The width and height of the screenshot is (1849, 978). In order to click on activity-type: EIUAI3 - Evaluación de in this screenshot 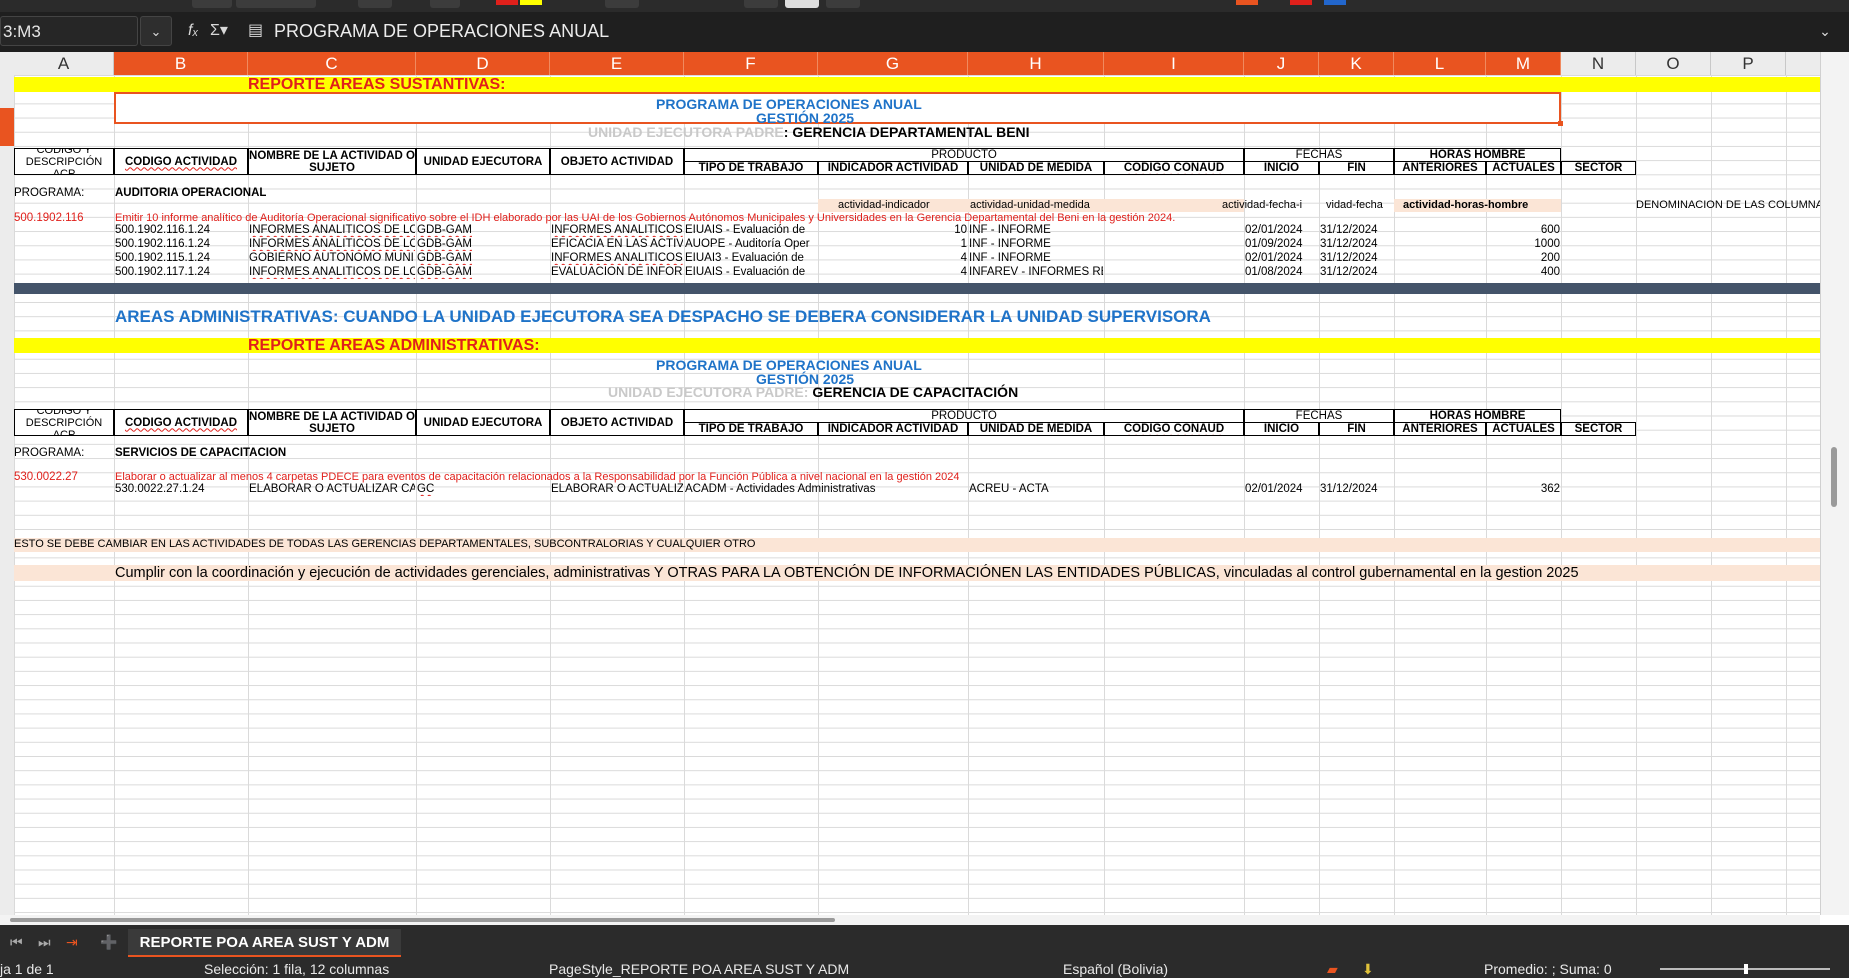, I will do `click(744, 258)`.